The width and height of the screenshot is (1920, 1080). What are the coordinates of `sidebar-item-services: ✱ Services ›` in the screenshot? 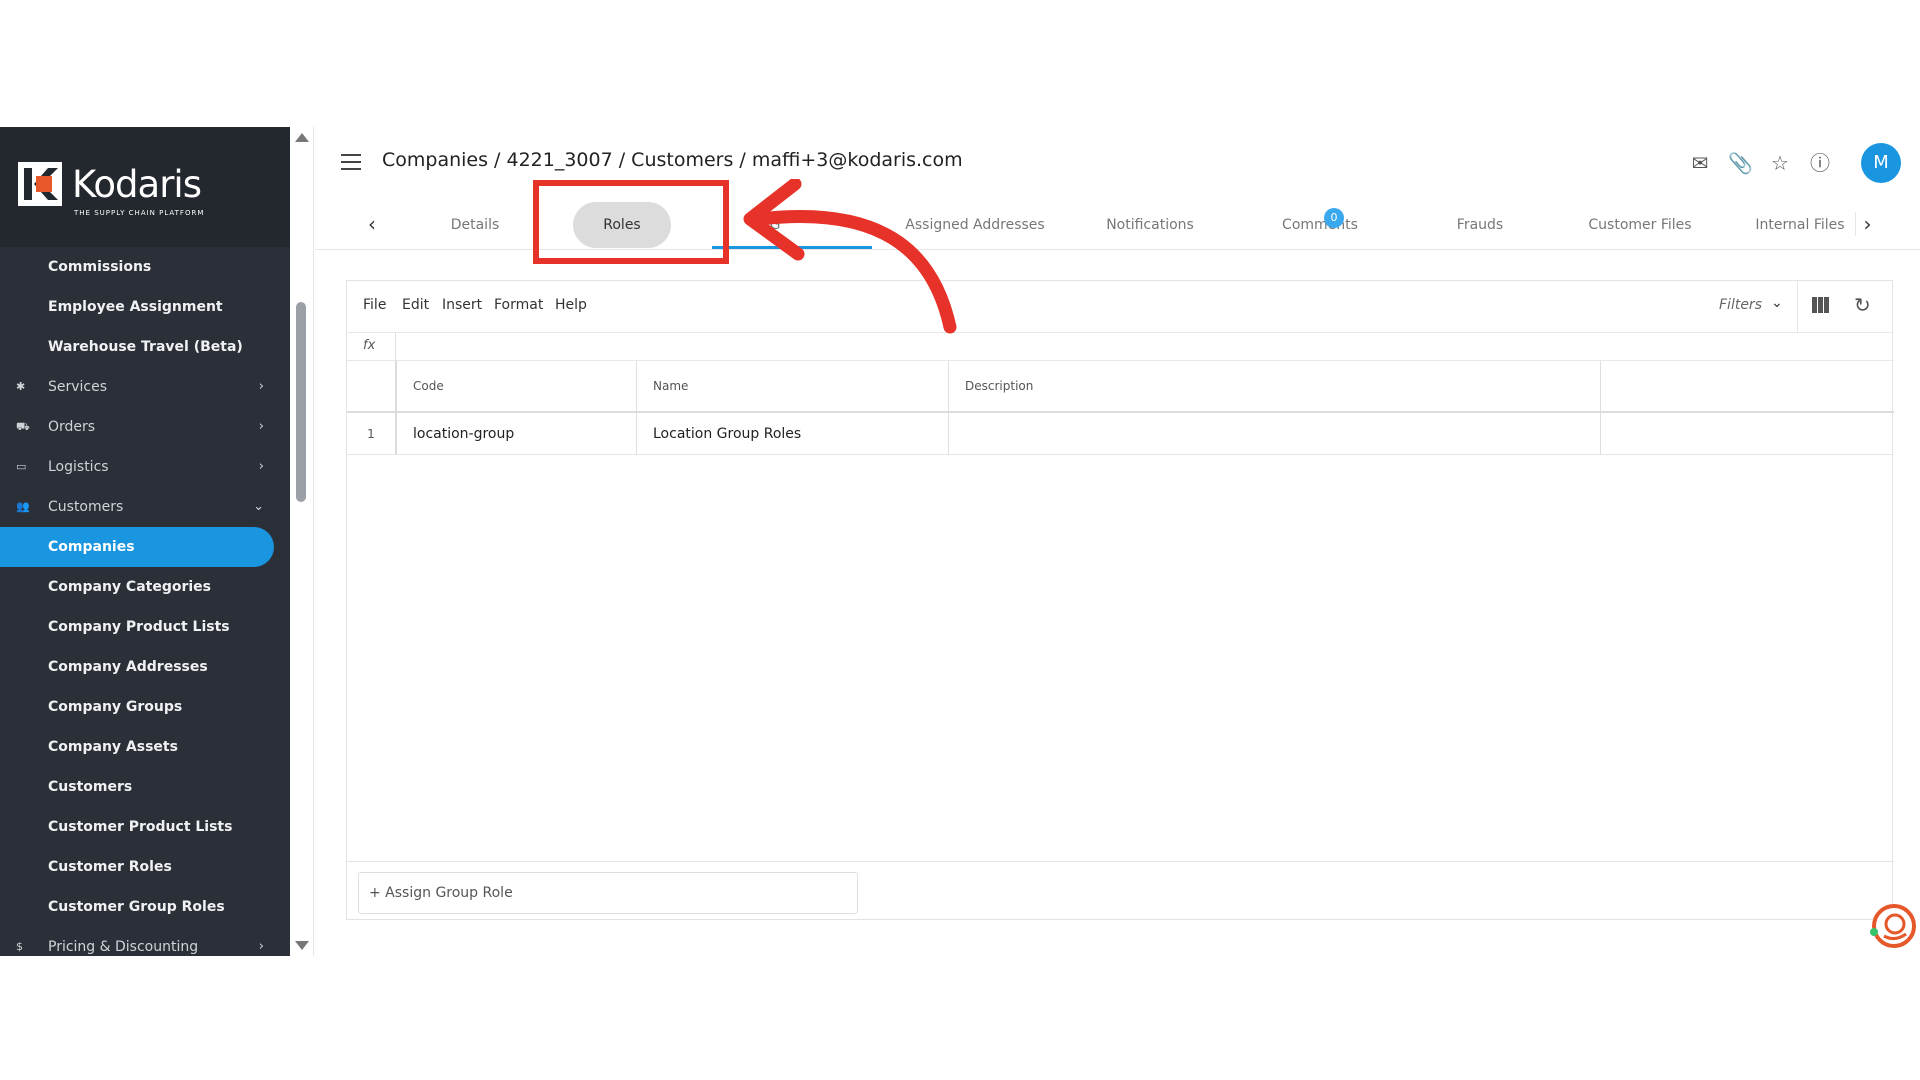 It's located at (137, 387).